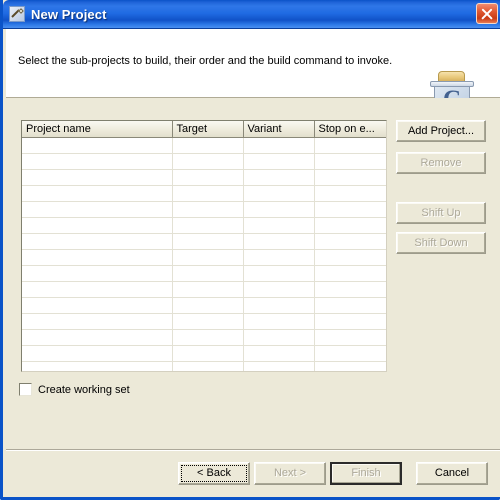 This screenshot has height=500, width=500. I want to click on back-button: < Back, so click(214, 473).